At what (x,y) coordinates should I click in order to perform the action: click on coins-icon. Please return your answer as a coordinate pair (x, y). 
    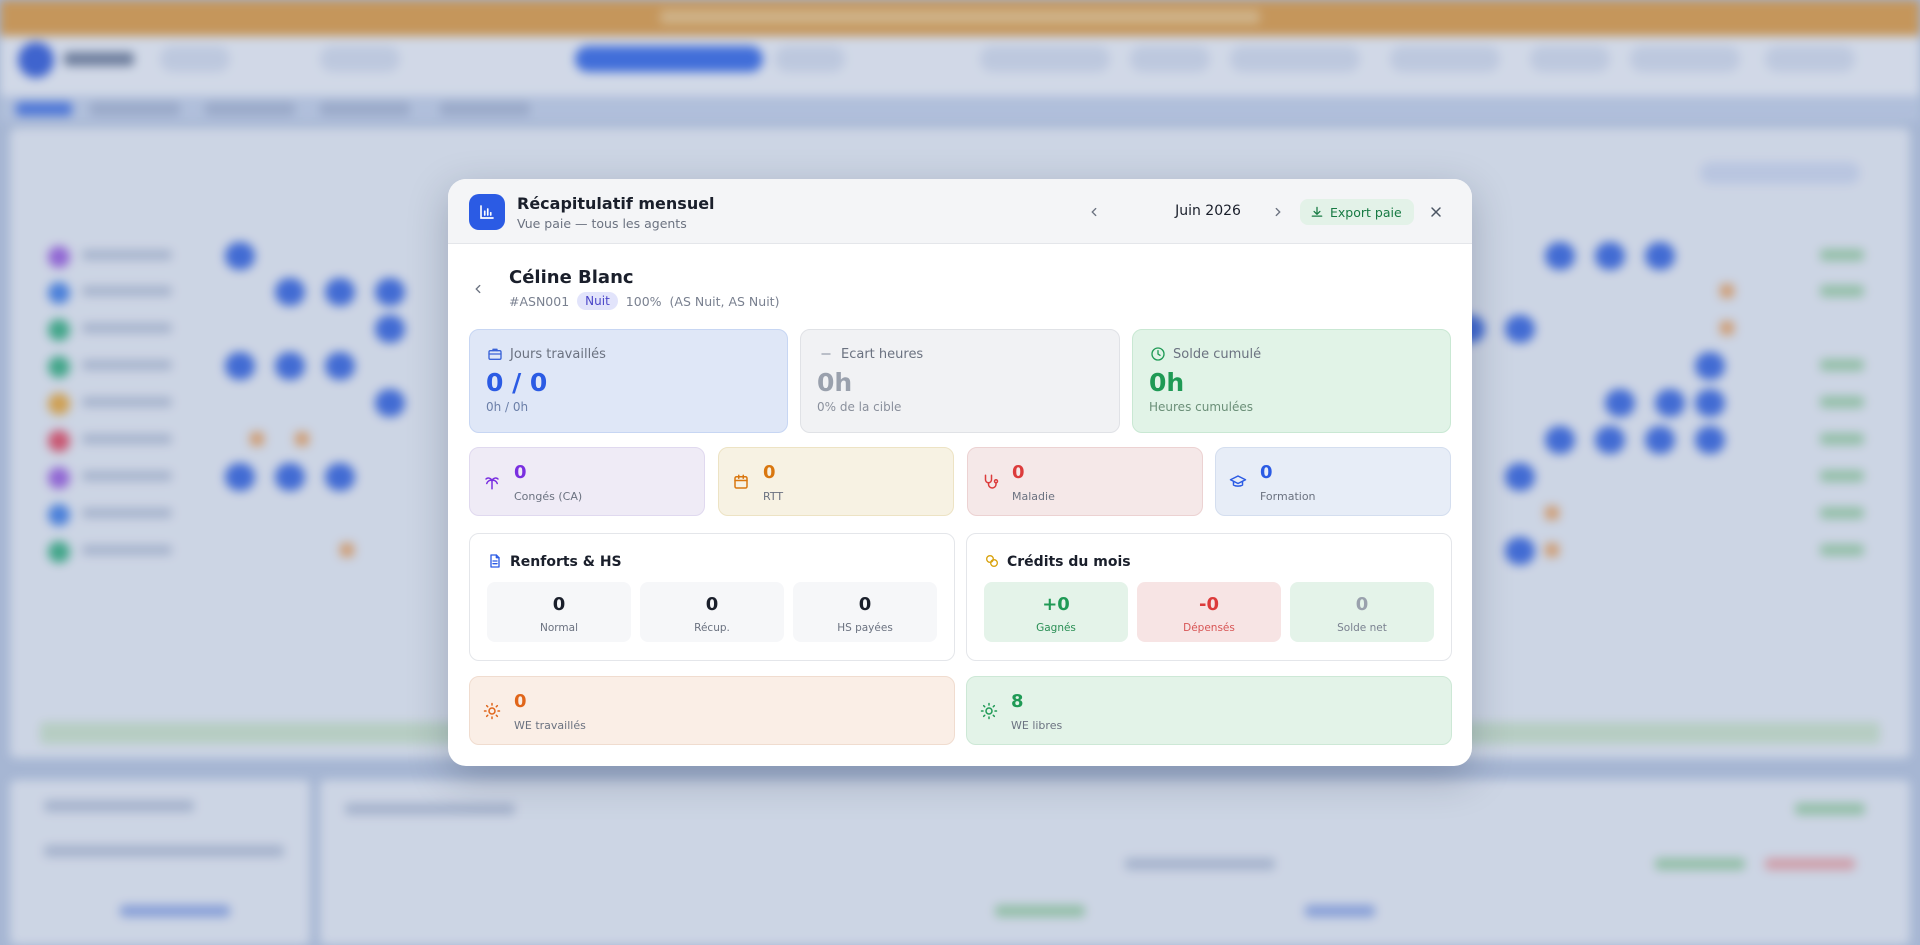
    Looking at the image, I should click on (992, 561).